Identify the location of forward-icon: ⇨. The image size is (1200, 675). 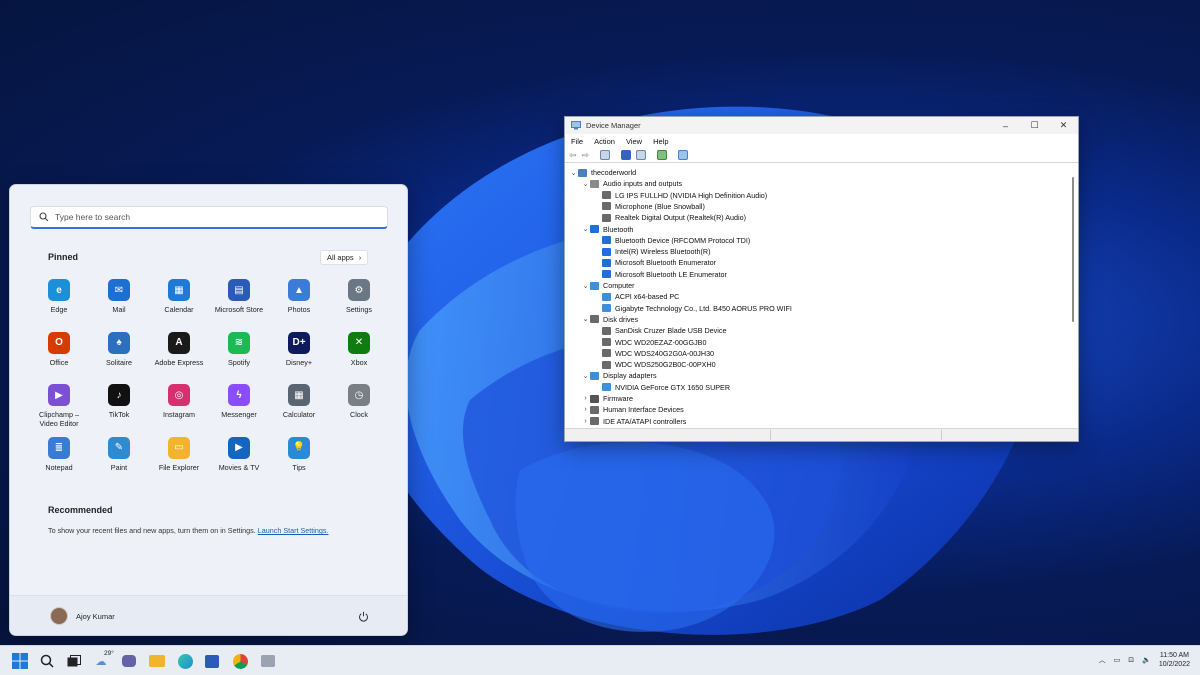
(586, 155).